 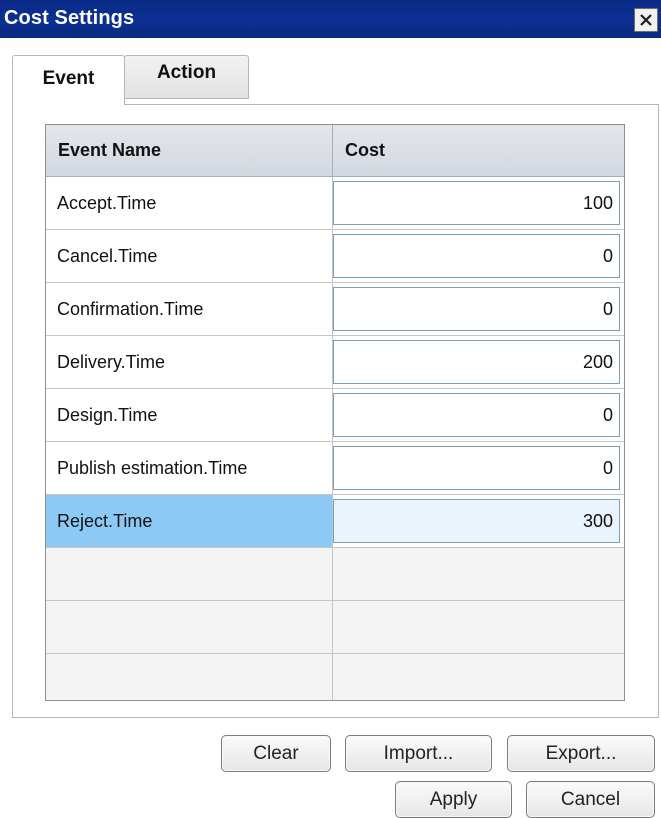 What do you see at coordinates (189, 468) in the screenshot?
I see `event-name-cell: Publish estimation.Time` at bounding box center [189, 468].